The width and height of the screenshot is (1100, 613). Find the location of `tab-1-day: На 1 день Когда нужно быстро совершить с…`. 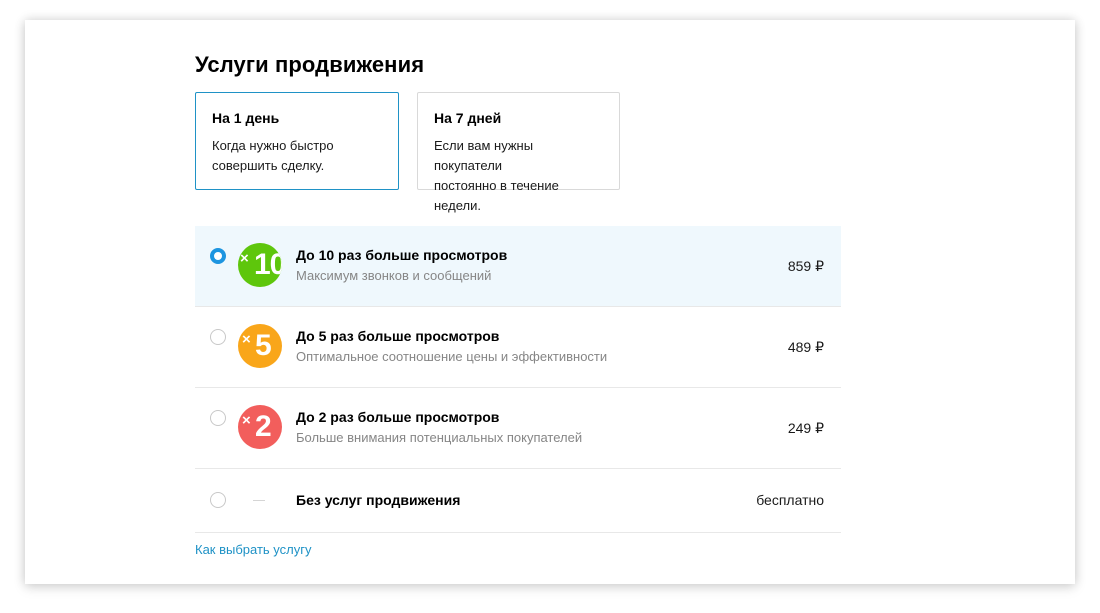

tab-1-day: На 1 день Когда нужно быстро совершить с… is located at coordinates (297, 141).